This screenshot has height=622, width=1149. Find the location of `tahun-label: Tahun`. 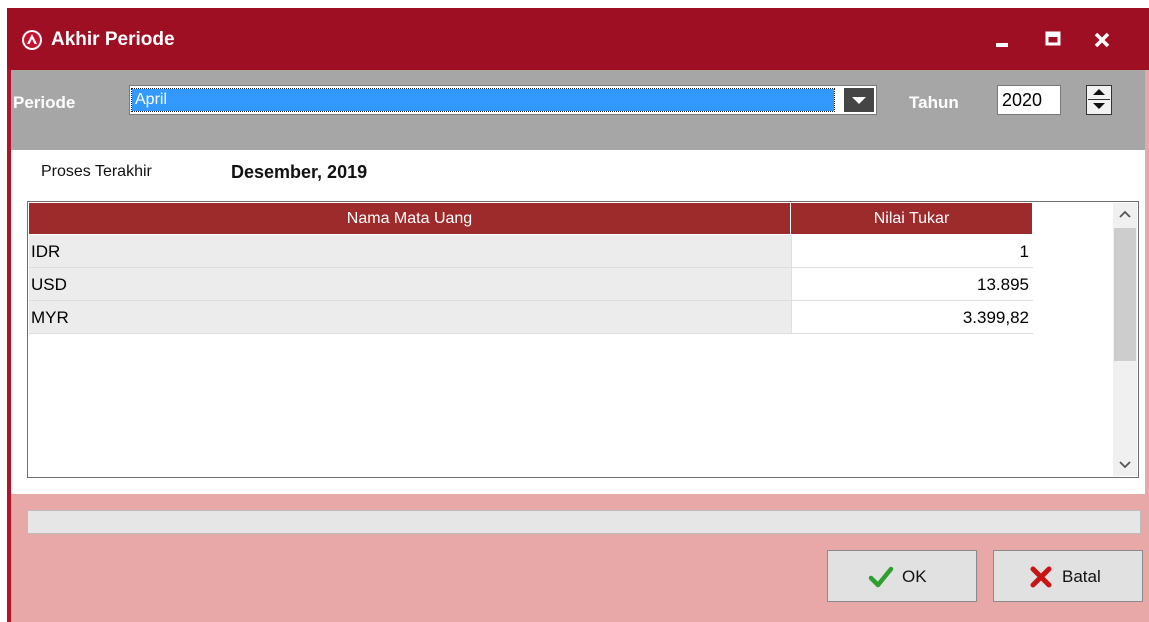

tahun-label: Tahun is located at coordinates (934, 102).